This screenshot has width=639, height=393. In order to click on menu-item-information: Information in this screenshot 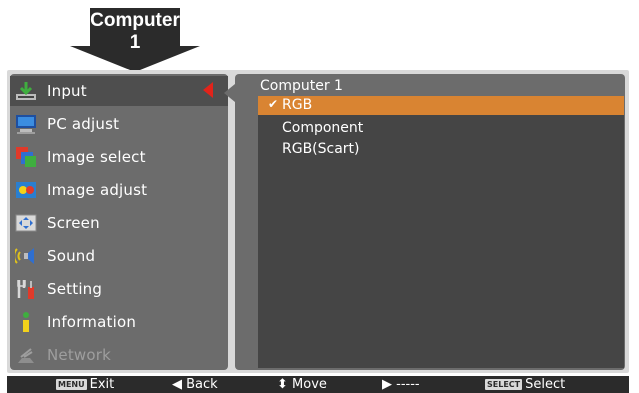, I will do `click(119, 322)`.